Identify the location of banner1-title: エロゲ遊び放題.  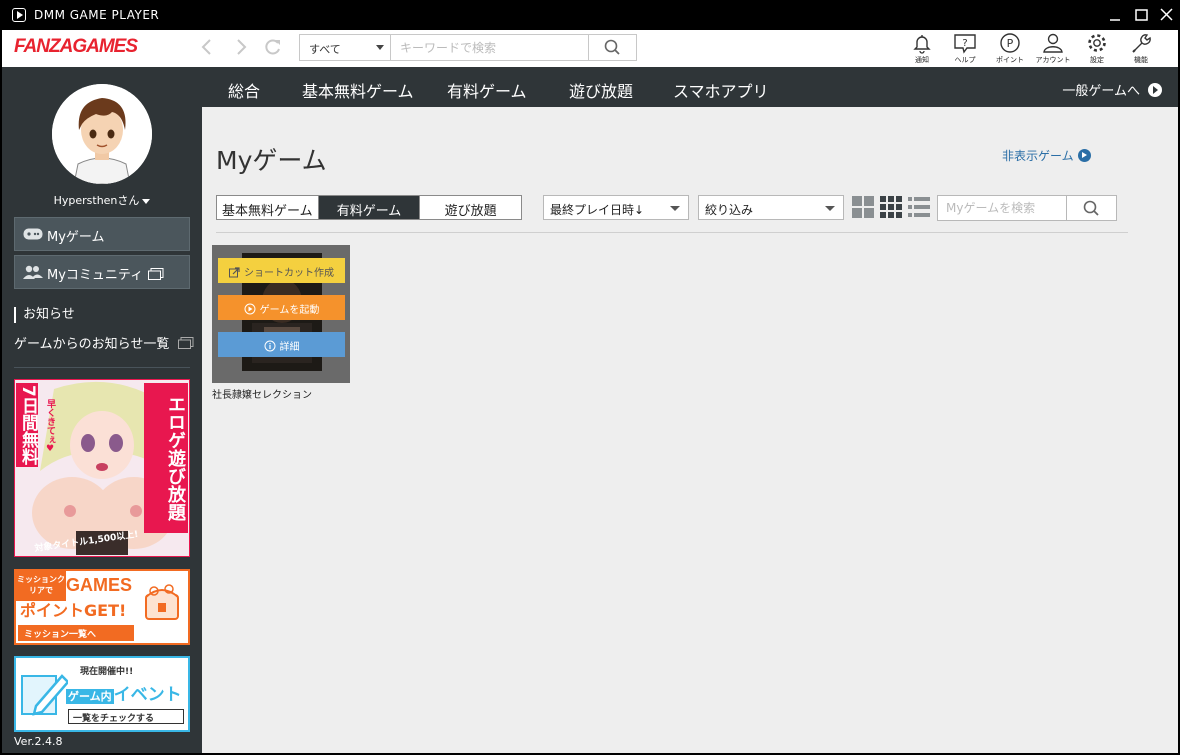
(166, 458).